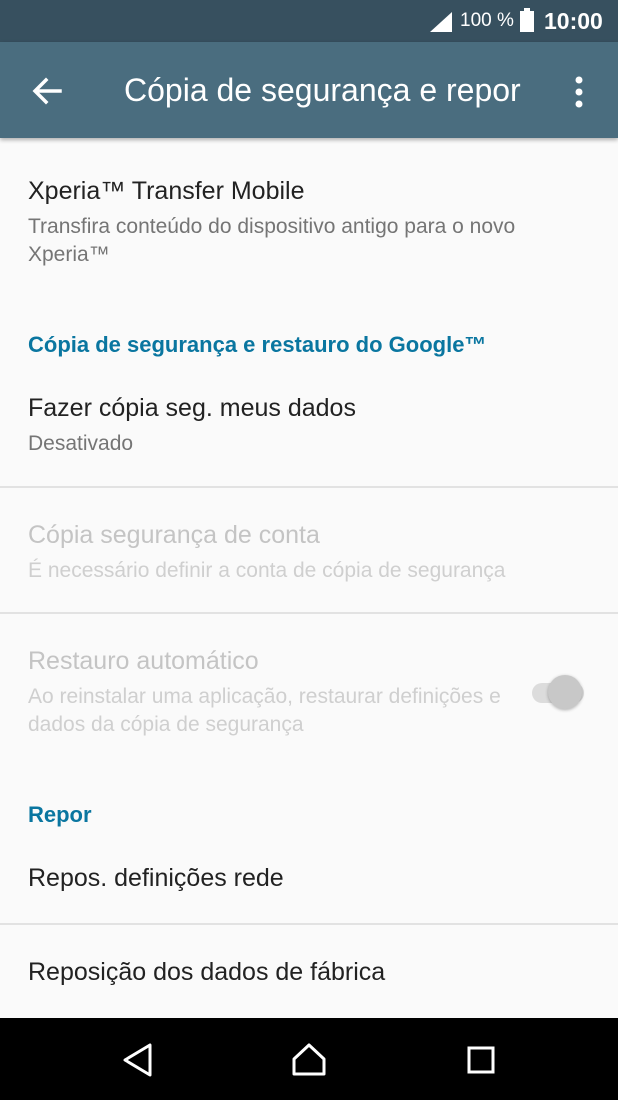 This screenshot has height=1100, width=618. Describe the element at coordinates (481, 1060) in the screenshot. I see `nav-recents-icon` at that location.